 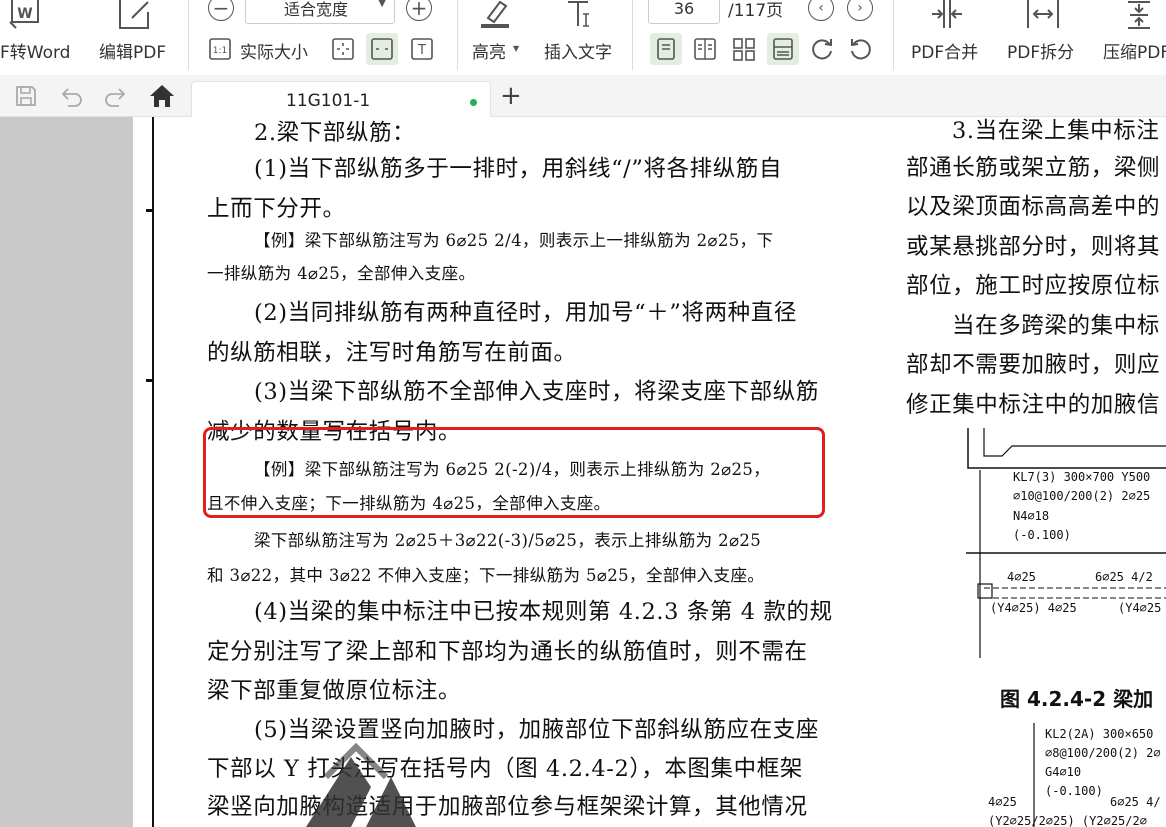 What do you see at coordinates (1056, 326) in the screenshot?
I see `right-para-line-6: 当在多跨梁的集中标` at bounding box center [1056, 326].